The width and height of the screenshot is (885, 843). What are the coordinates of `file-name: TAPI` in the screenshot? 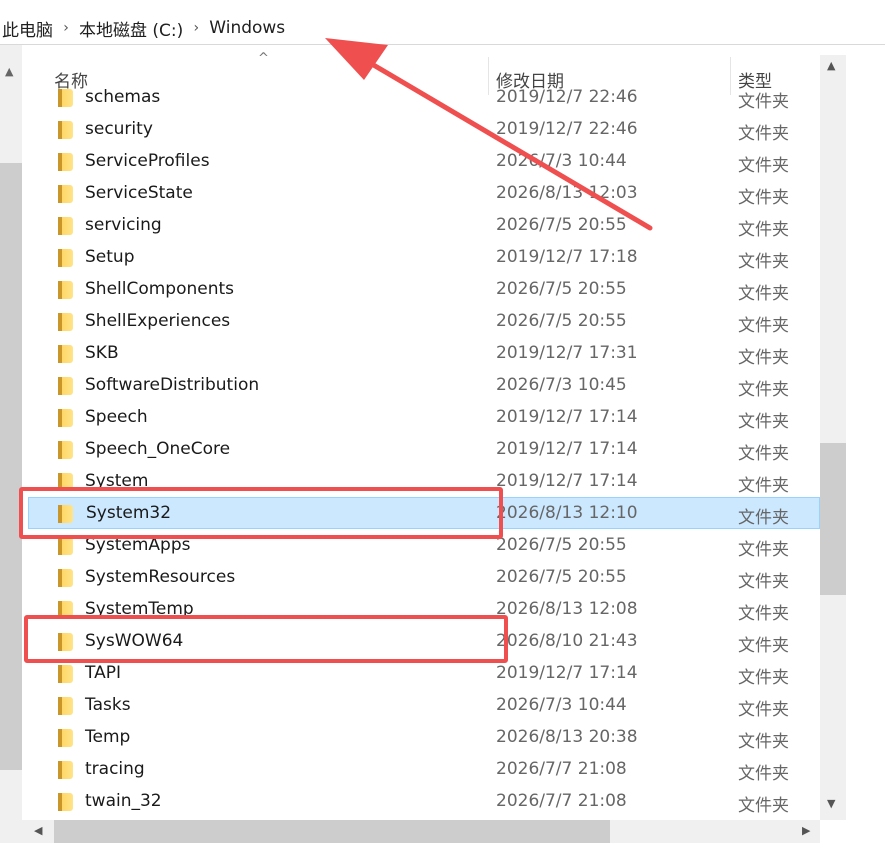 It's located at (103, 673).